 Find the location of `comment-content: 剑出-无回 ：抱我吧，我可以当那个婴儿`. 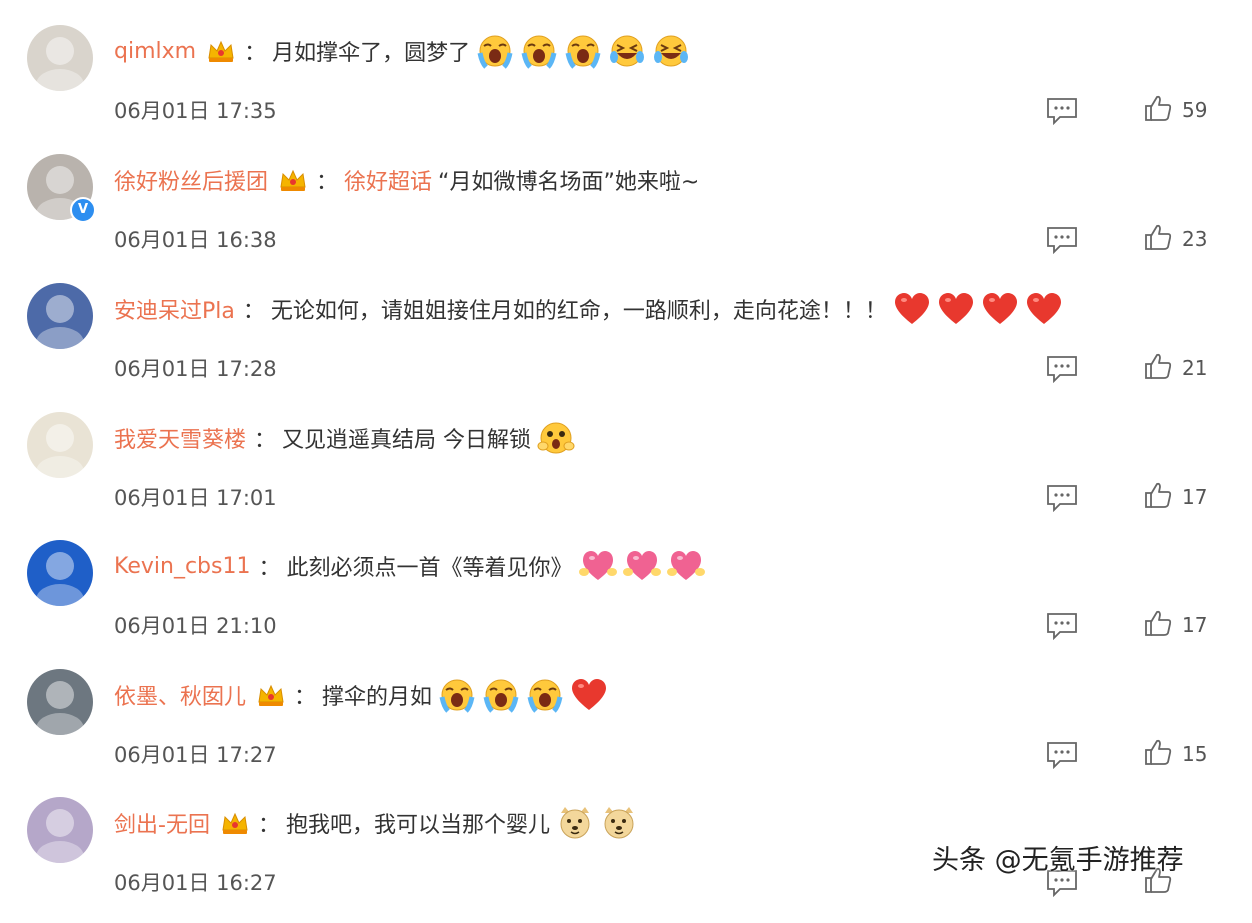

comment-content: 剑出-无回 ：抱我吧，我可以当那个婴儿 is located at coordinates (376, 823).